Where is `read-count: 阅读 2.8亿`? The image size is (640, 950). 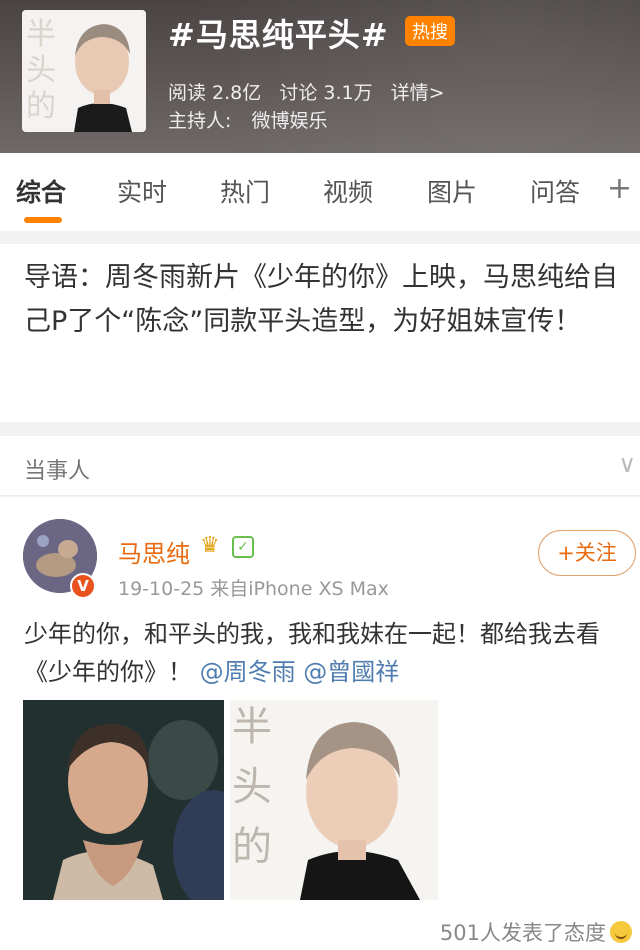
read-count: 阅读 2.8亿 is located at coordinates (215, 93).